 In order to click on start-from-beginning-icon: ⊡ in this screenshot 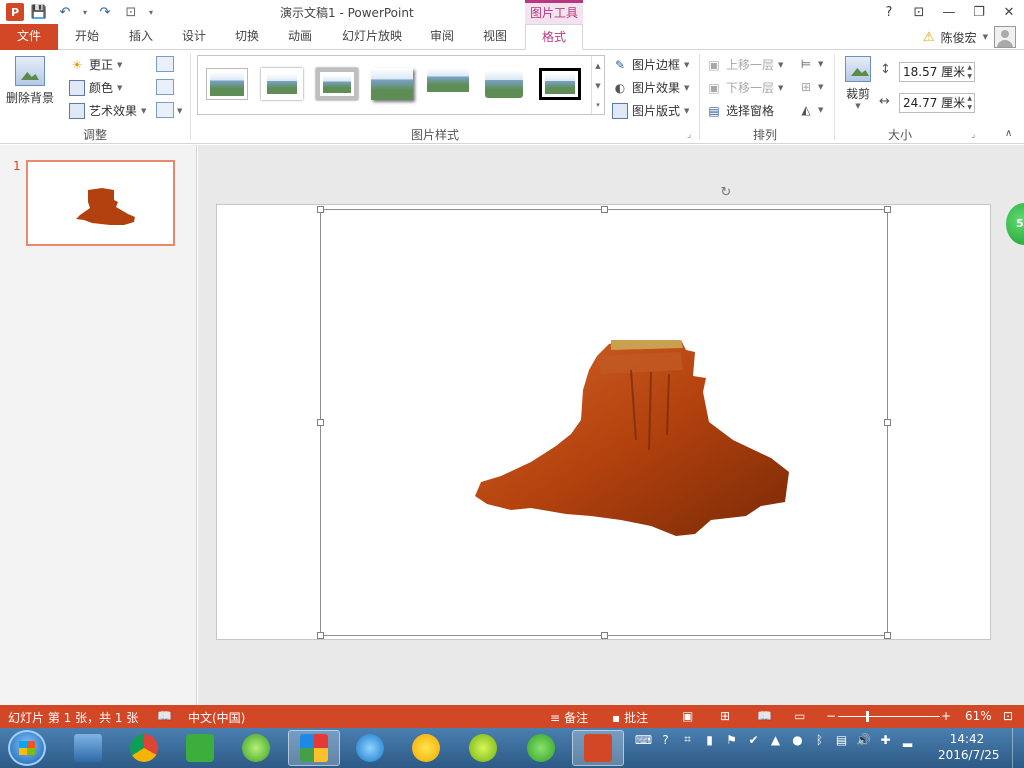, I will do `click(131, 12)`.